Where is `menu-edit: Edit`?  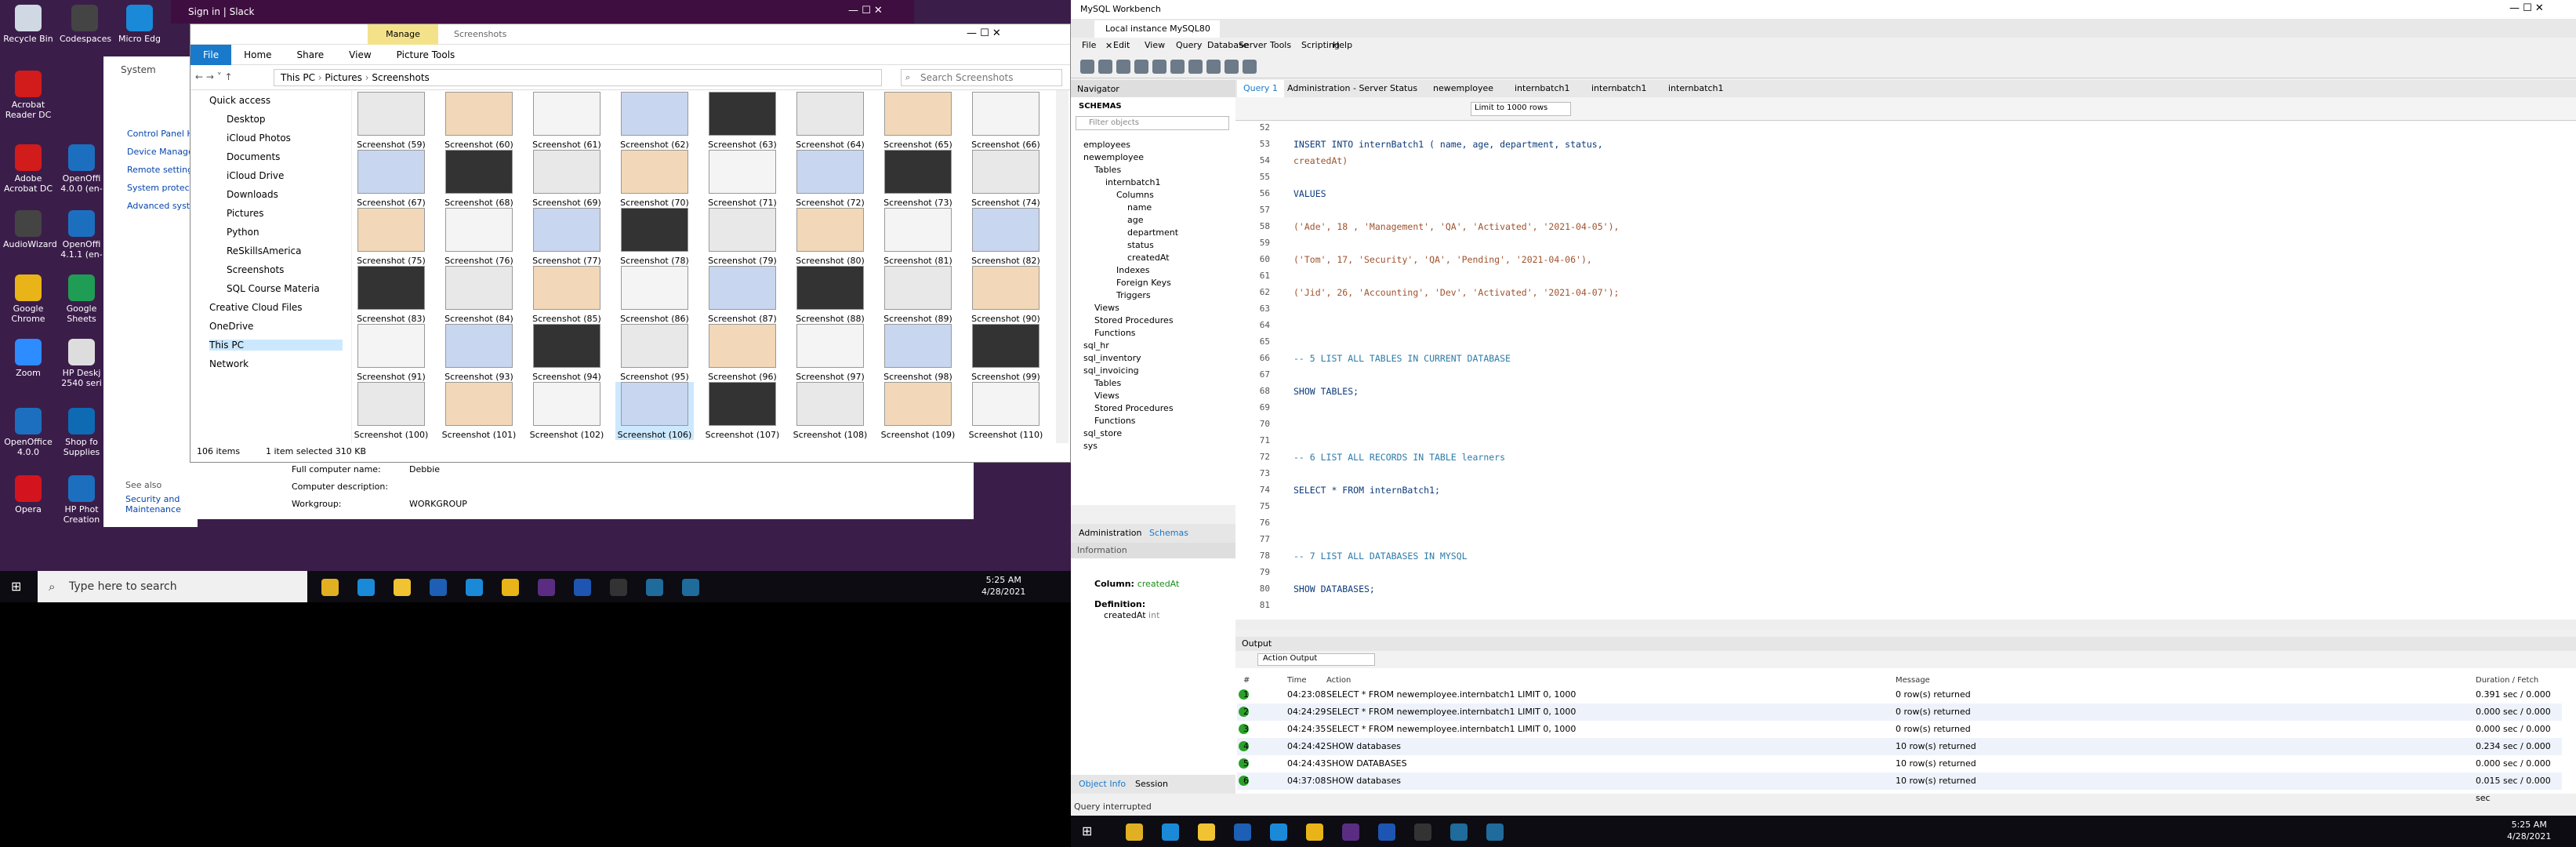
menu-edit: Edit is located at coordinates (1121, 45).